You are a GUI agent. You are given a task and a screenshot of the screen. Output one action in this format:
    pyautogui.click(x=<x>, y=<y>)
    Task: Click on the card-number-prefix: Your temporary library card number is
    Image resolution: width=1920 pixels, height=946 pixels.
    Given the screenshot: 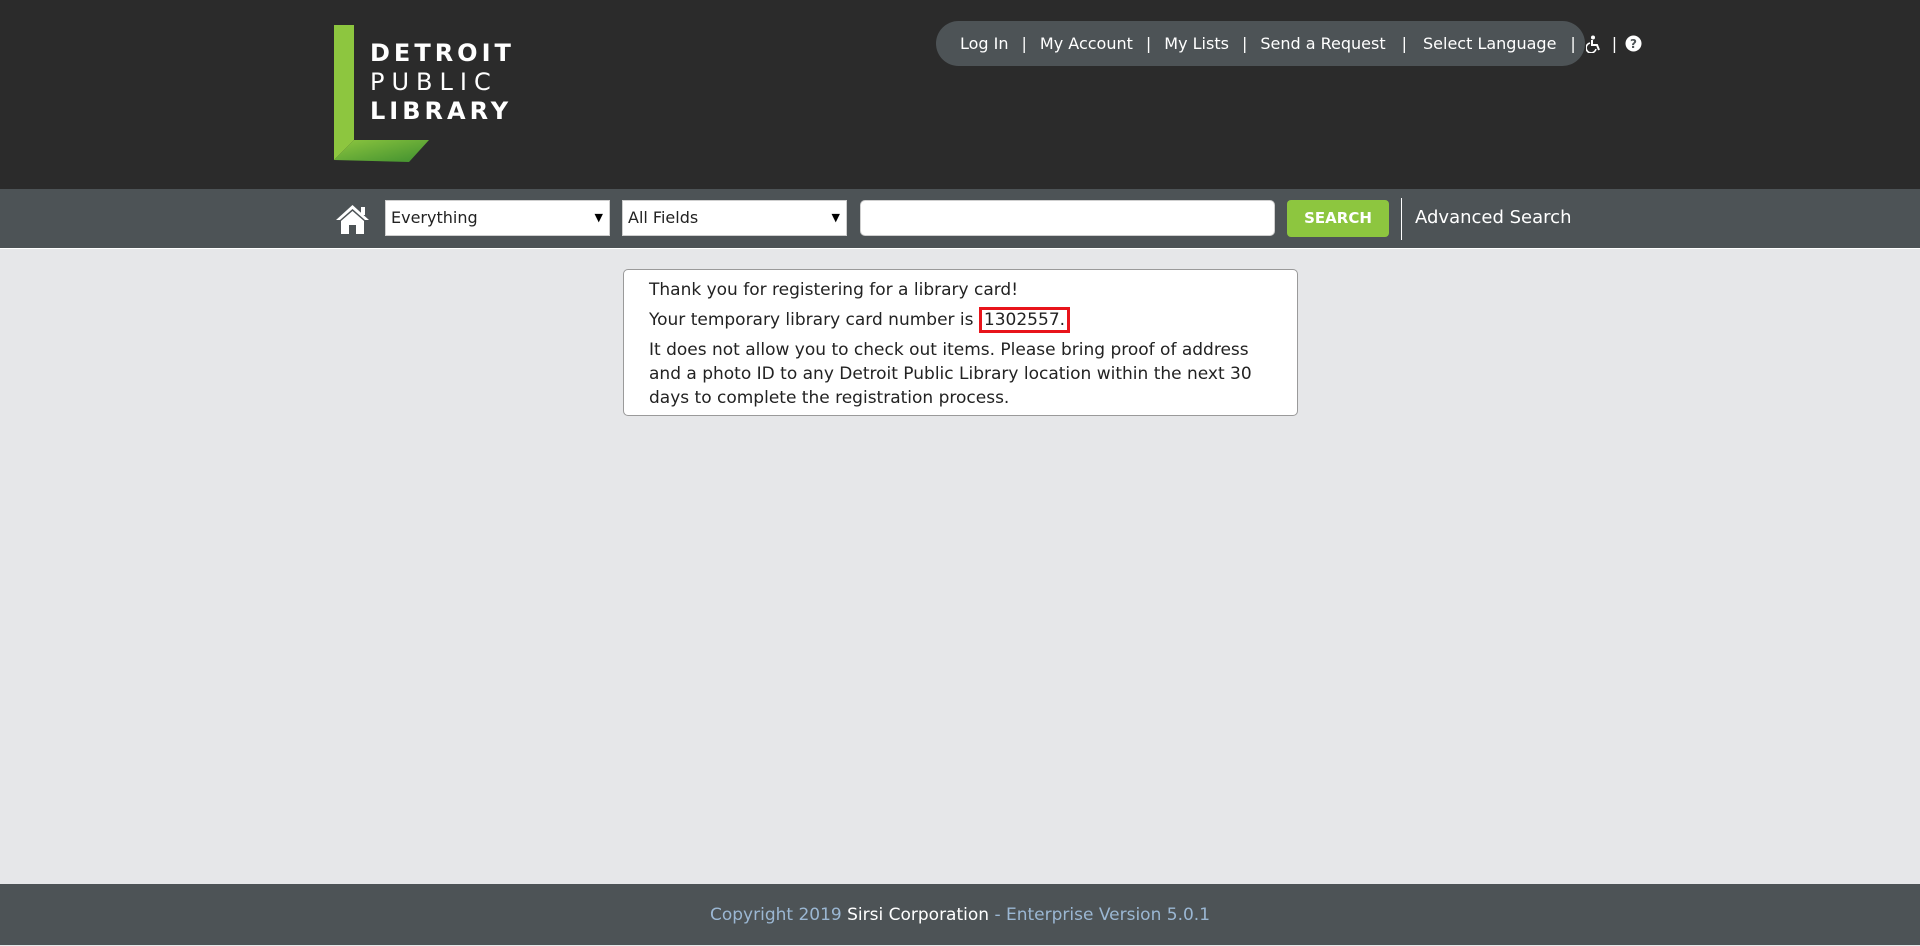 What is the action you would take?
    pyautogui.click(x=814, y=320)
    